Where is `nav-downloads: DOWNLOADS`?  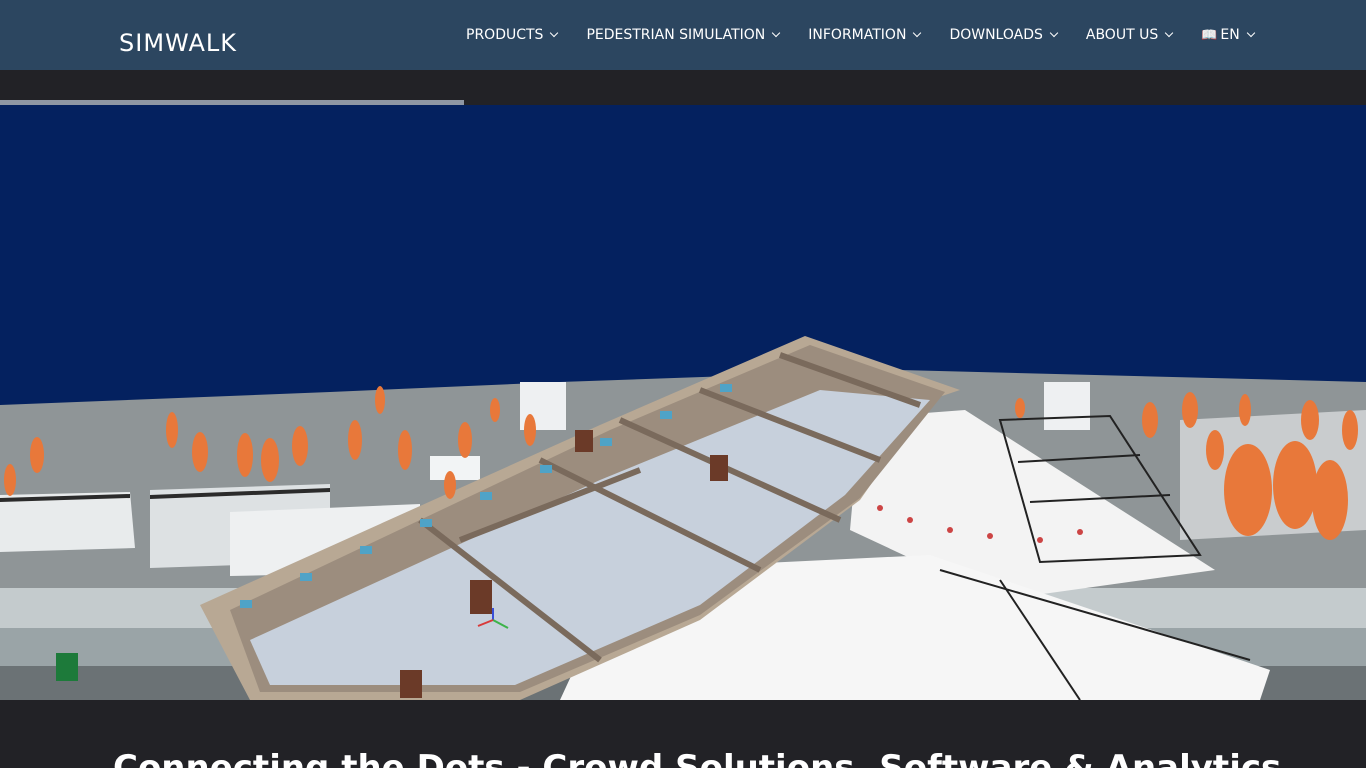
nav-downloads: DOWNLOADS is located at coordinates (1004, 35).